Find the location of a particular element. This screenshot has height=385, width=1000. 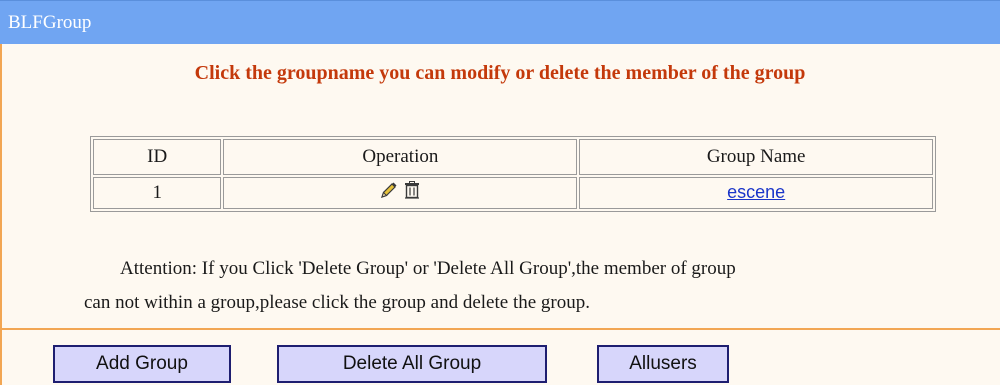

add-group-button: Add Group is located at coordinates (142, 364).